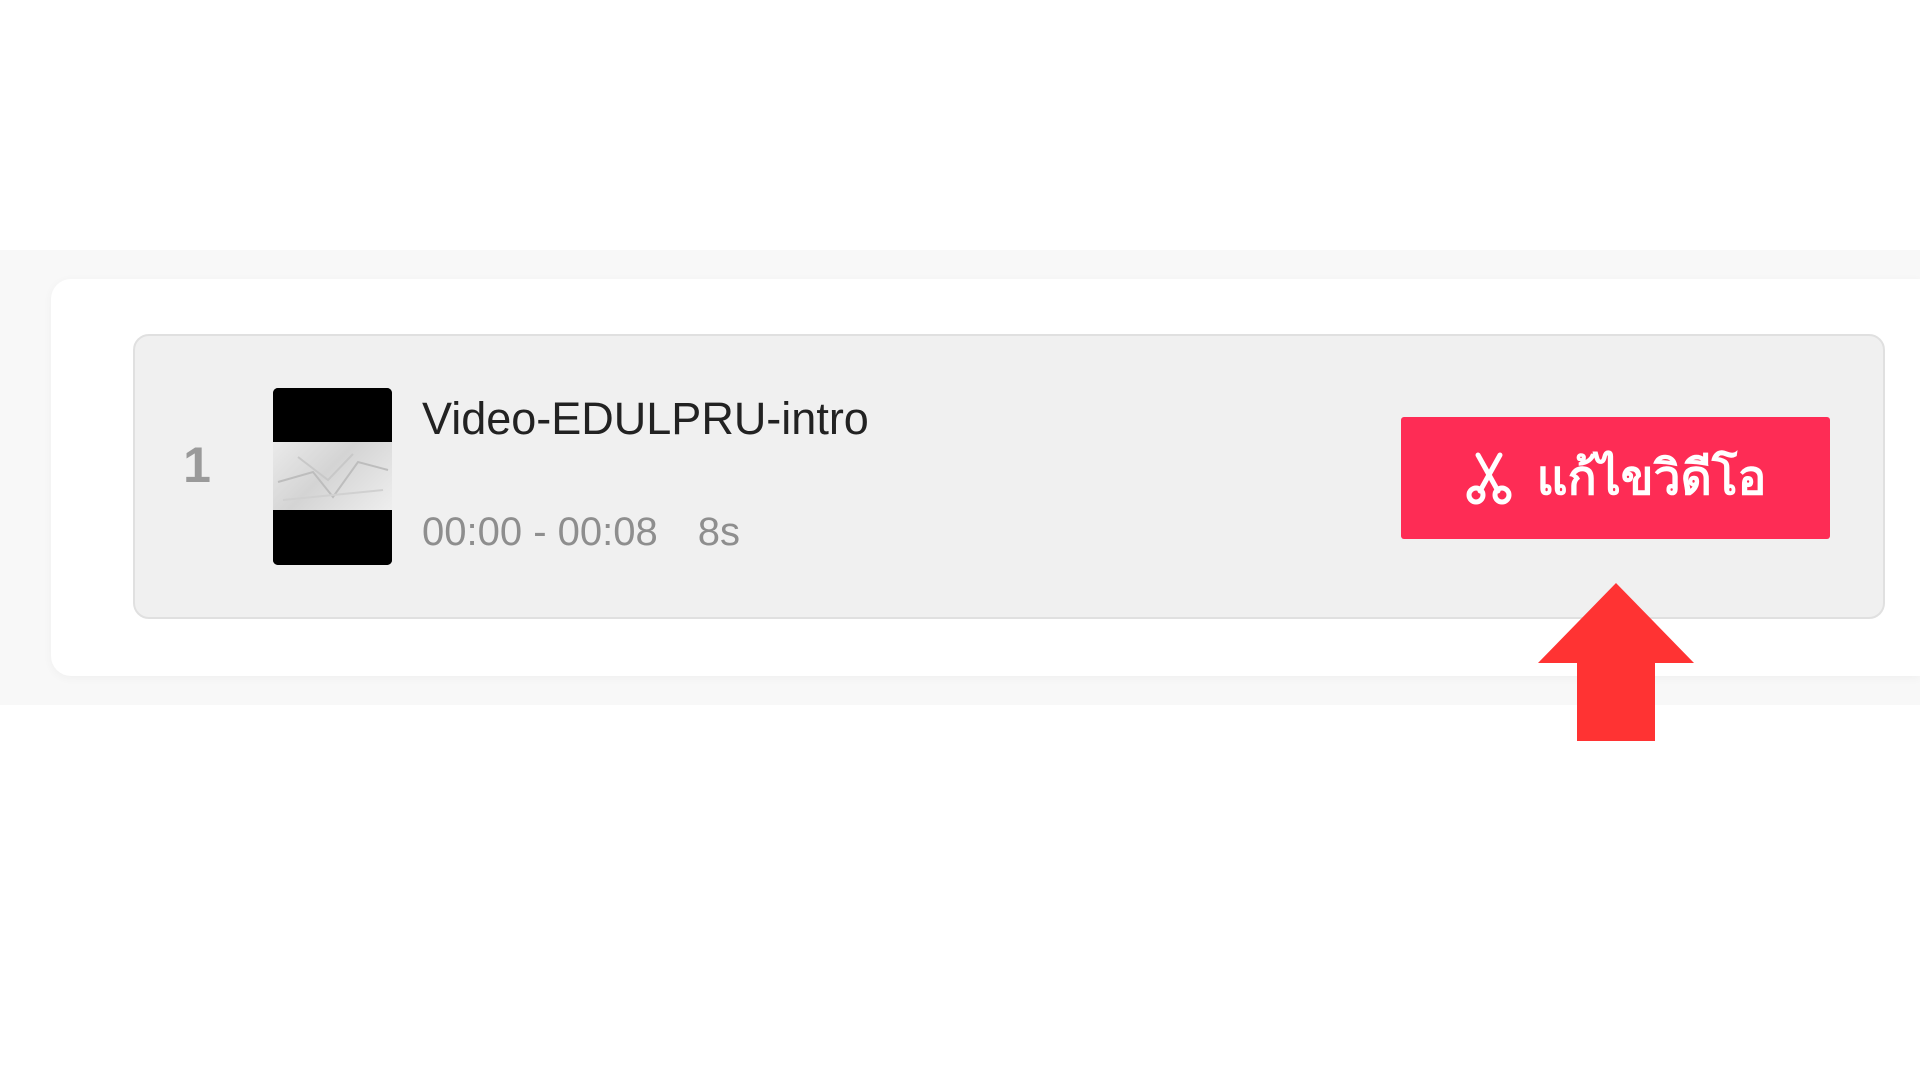  What do you see at coordinates (1489, 478) in the screenshot?
I see `scissors-icon` at bounding box center [1489, 478].